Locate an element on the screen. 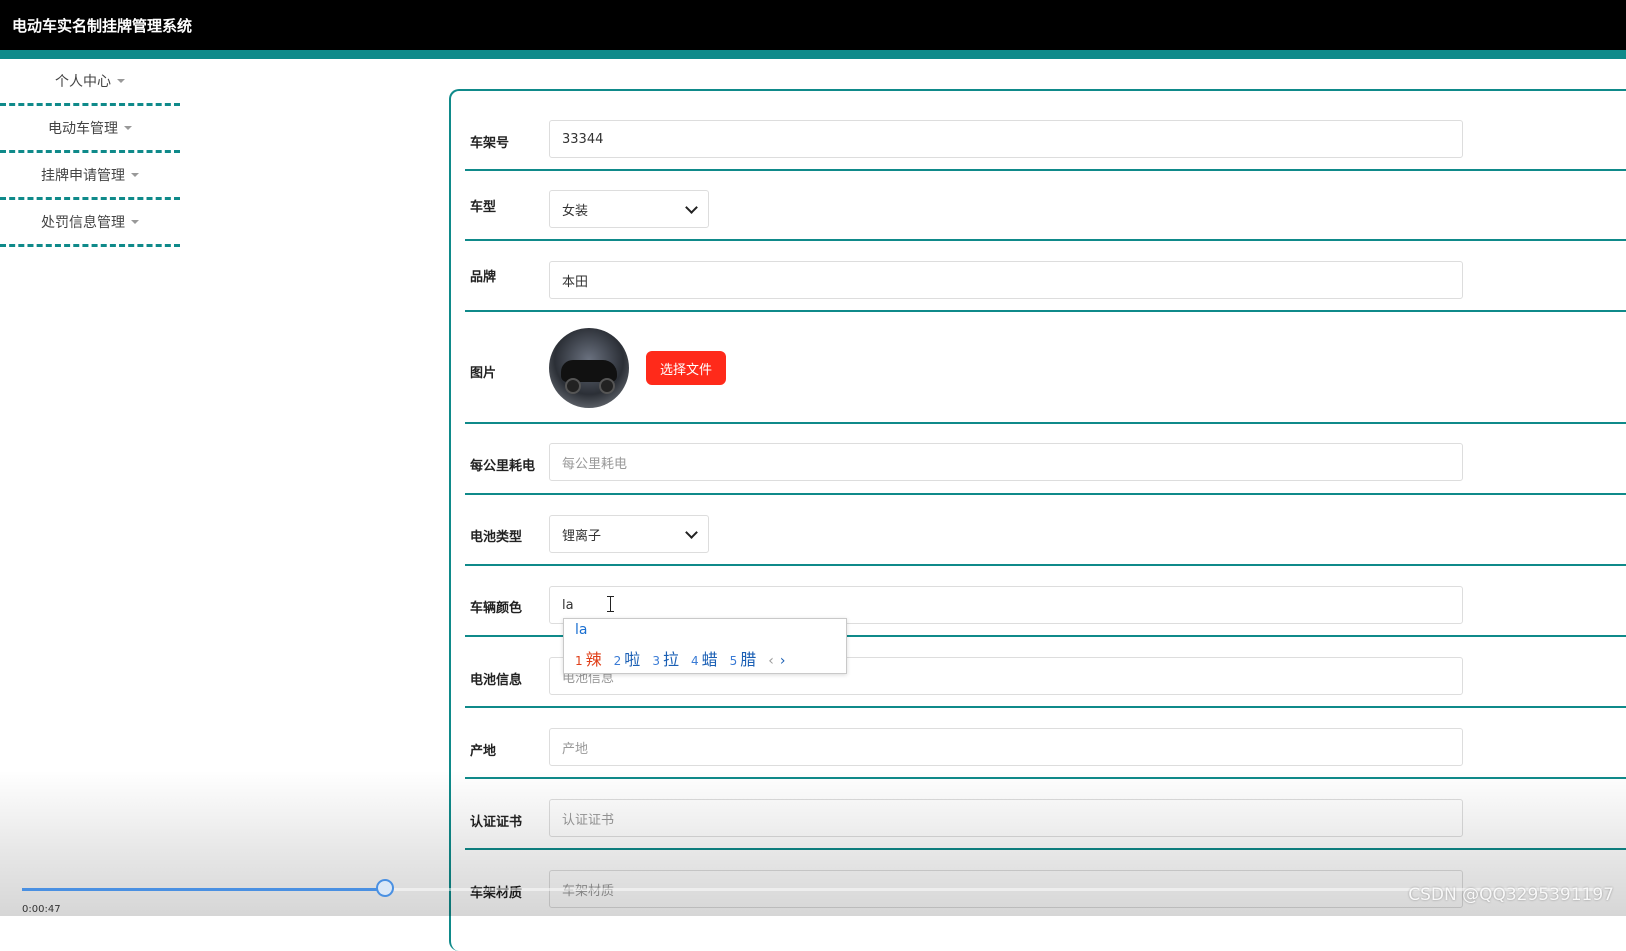 The width and height of the screenshot is (1626, 951). battery-type-select: 锂离子 is located at coordinates (629, 534).